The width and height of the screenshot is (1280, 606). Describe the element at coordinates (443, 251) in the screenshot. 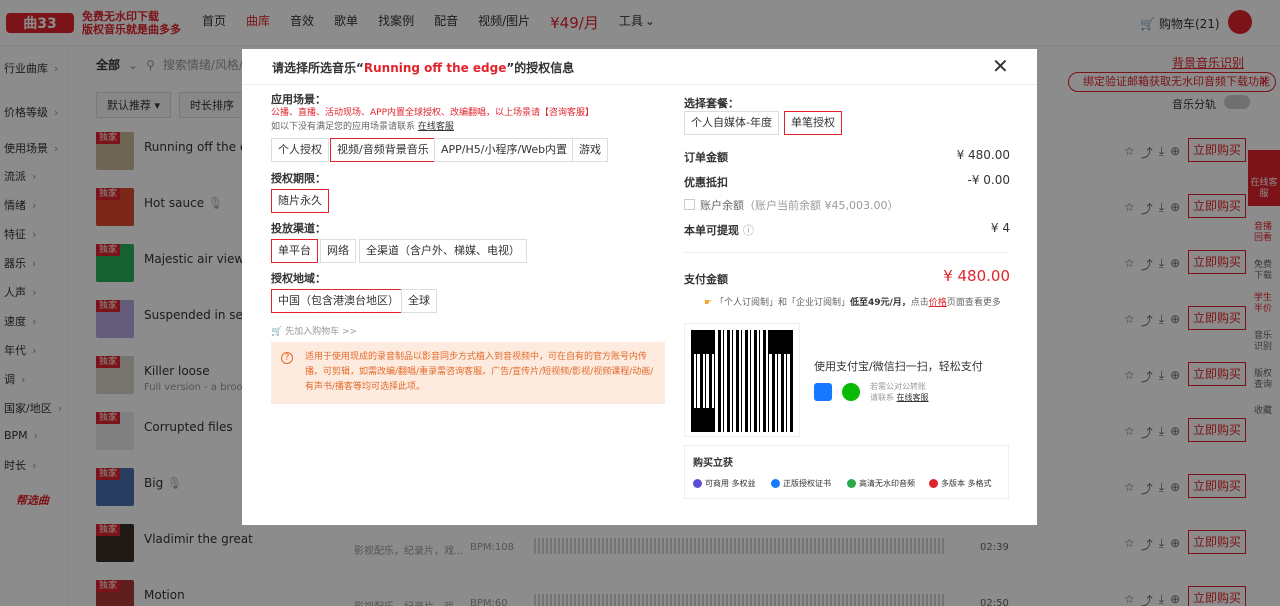

I see `channel-option-all: 全渠道（含户外、梯媒、电视）` at that location.